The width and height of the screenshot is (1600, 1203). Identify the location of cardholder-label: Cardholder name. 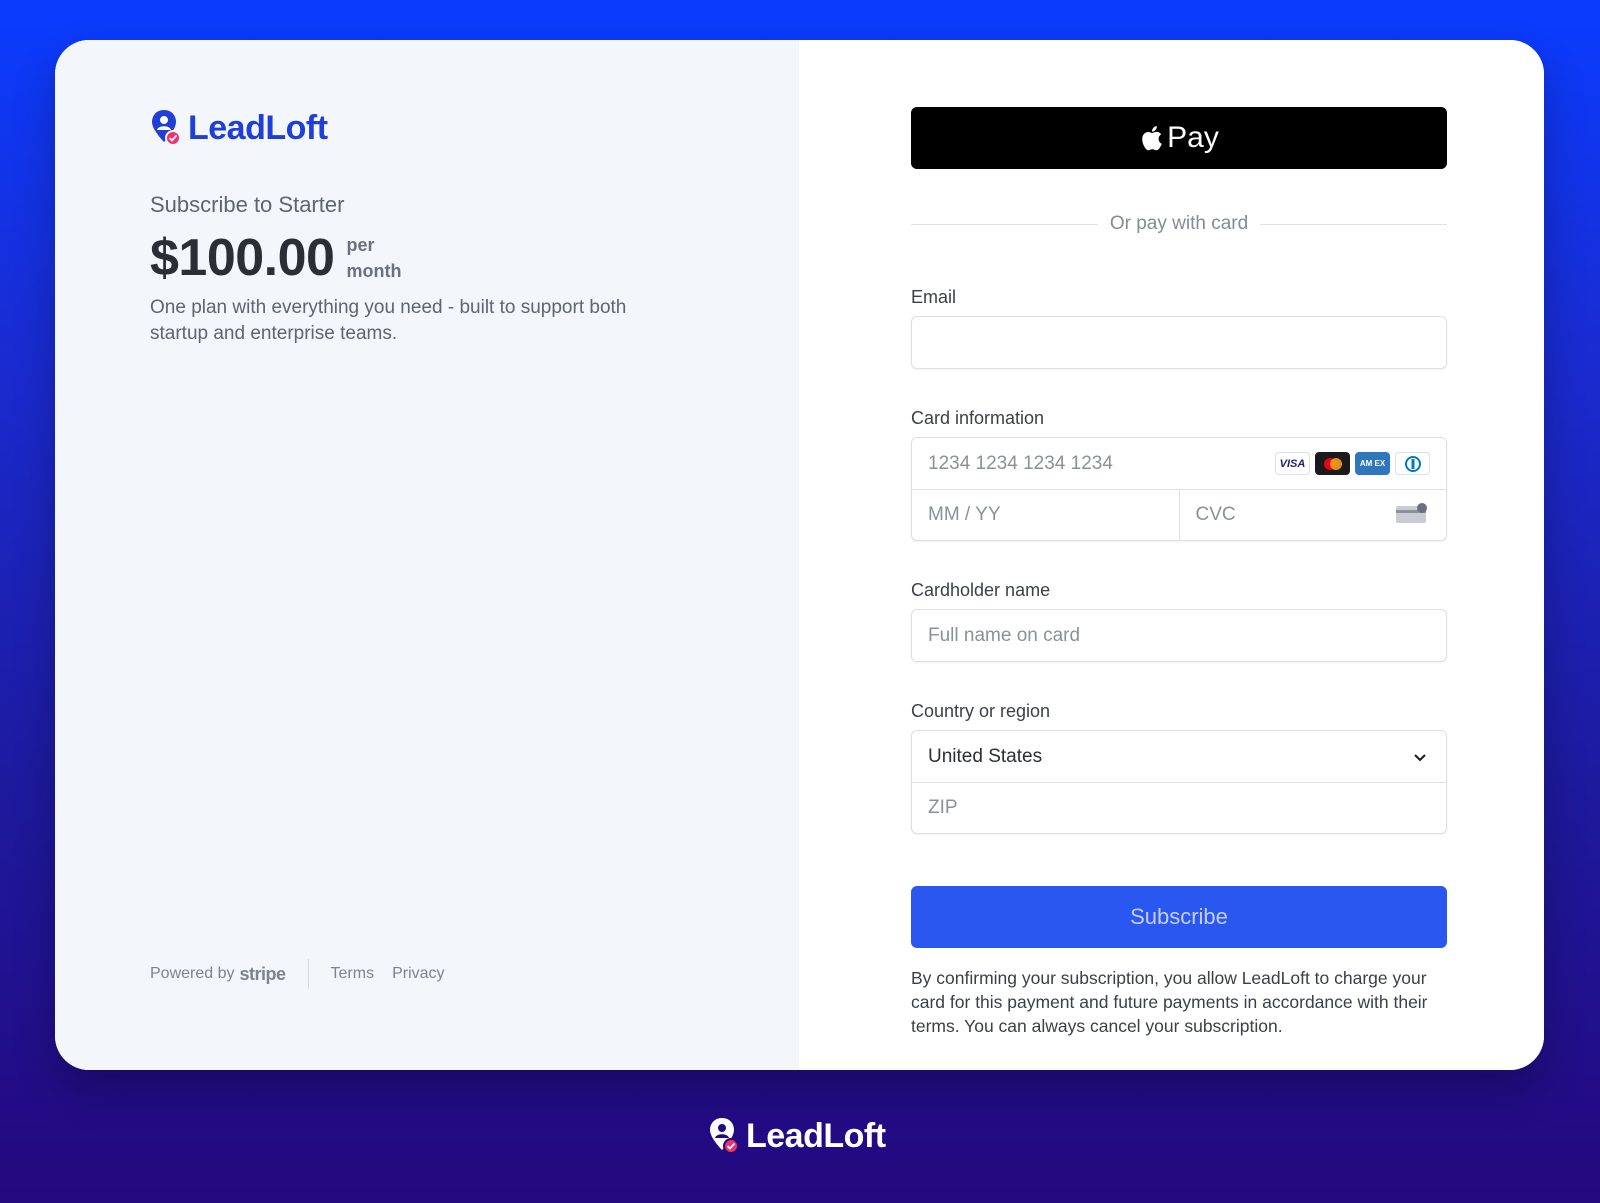
(981, 590).